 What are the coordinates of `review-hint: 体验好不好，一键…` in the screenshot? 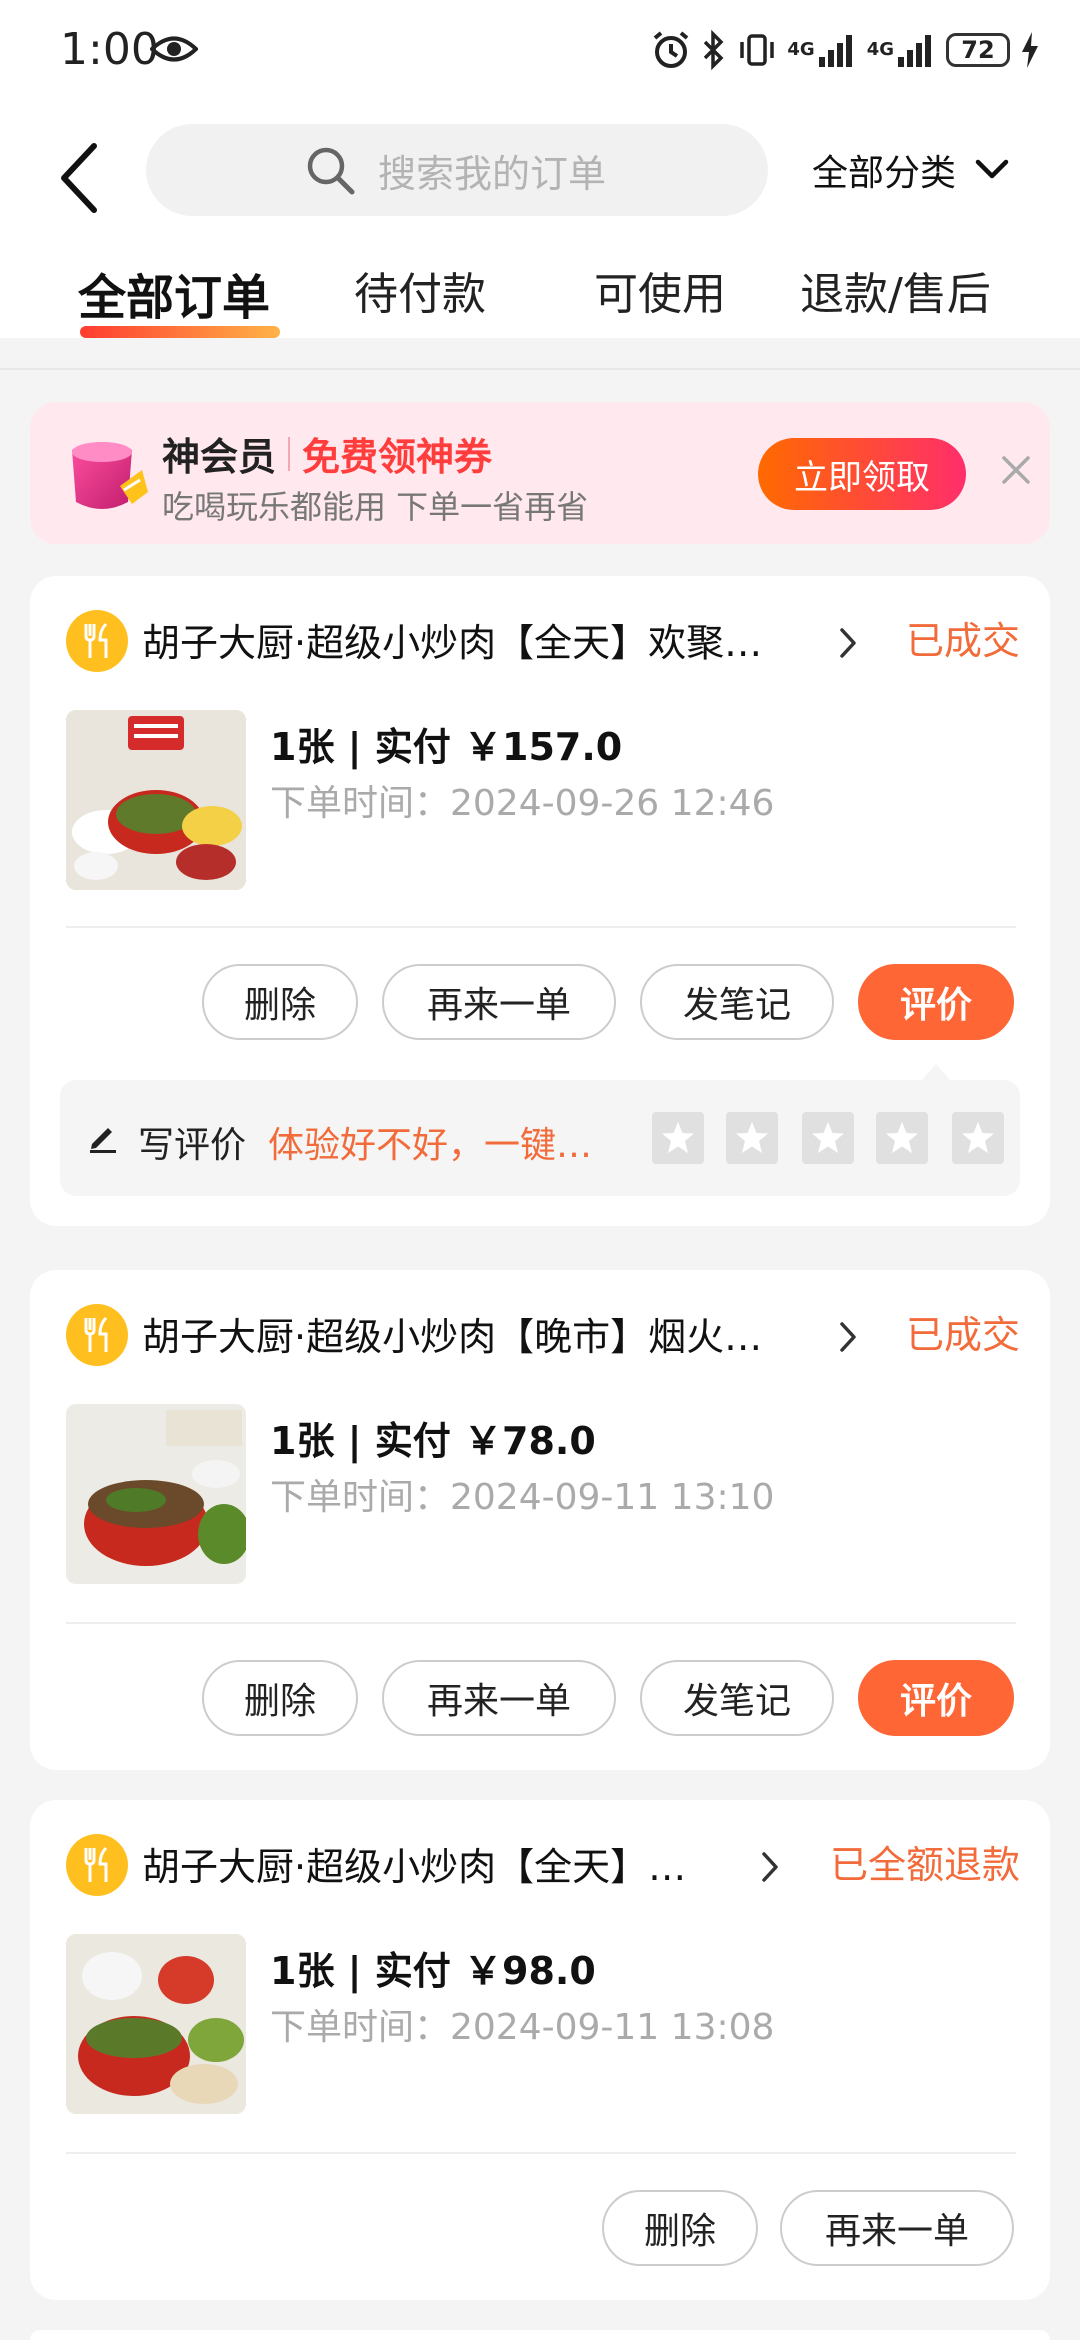 It's located at (430, 1145).